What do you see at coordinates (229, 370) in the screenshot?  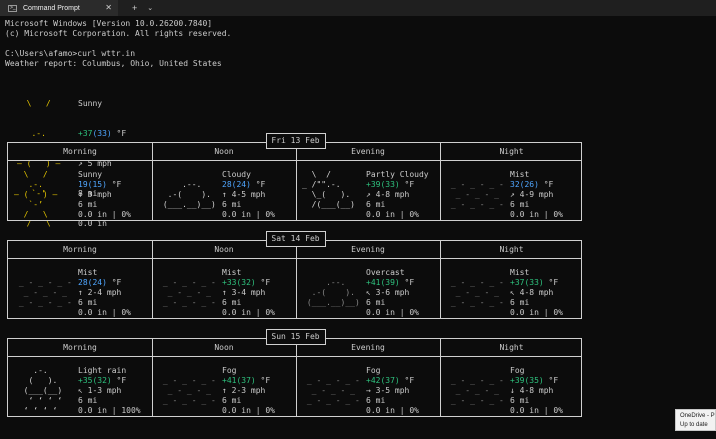 I see `condition-label: Fog` at bounding box center [229, 370].